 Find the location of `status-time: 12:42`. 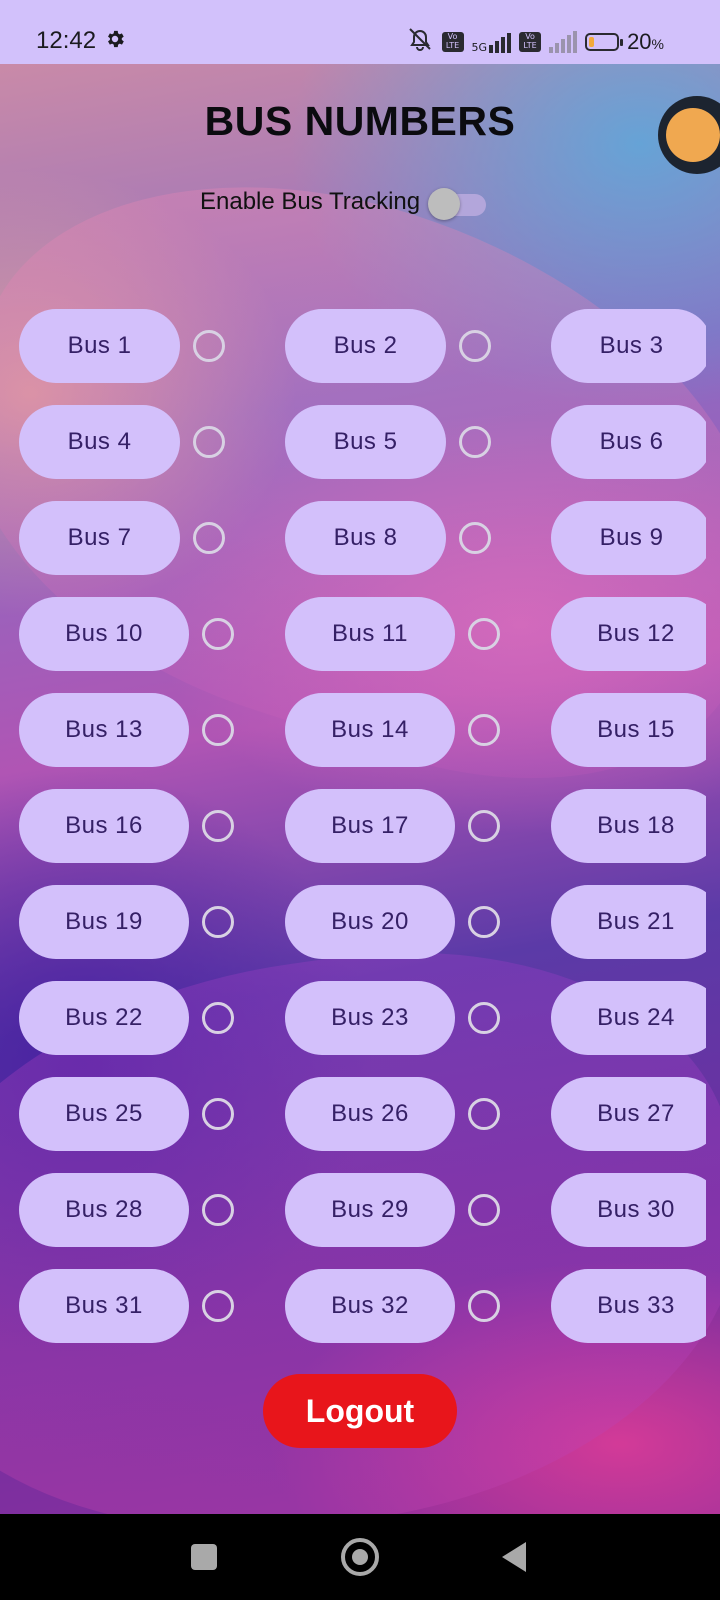

status-time: 12:42 is located at coordinates (66, 40).